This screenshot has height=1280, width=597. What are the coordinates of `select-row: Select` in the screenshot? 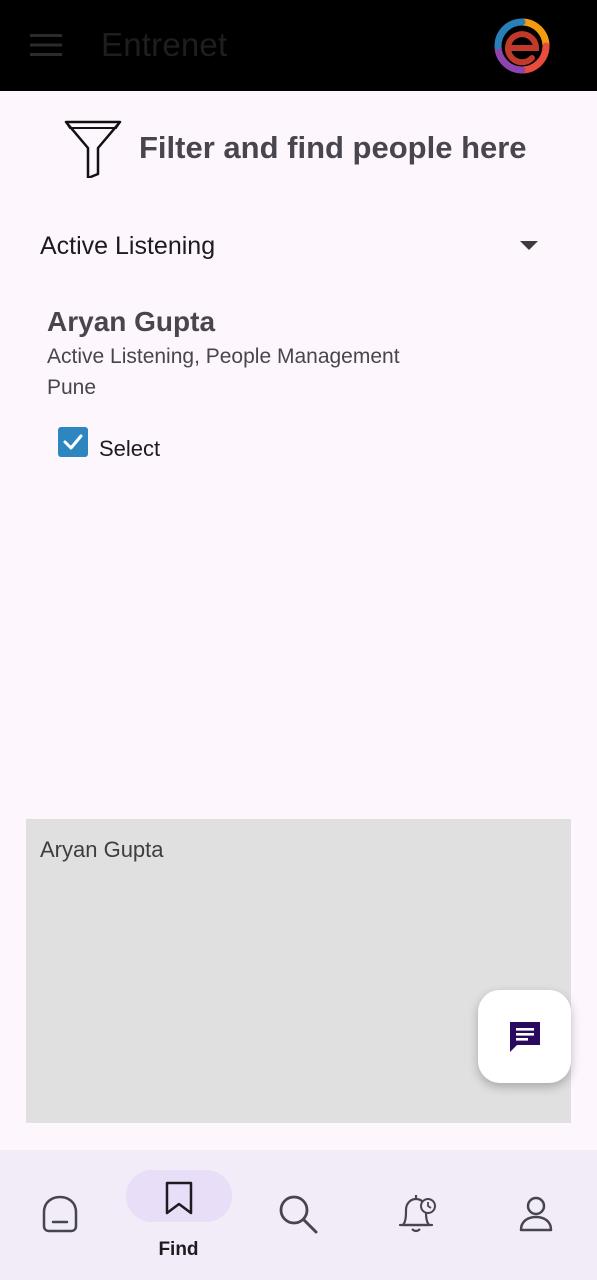 It's located at (158, 447).